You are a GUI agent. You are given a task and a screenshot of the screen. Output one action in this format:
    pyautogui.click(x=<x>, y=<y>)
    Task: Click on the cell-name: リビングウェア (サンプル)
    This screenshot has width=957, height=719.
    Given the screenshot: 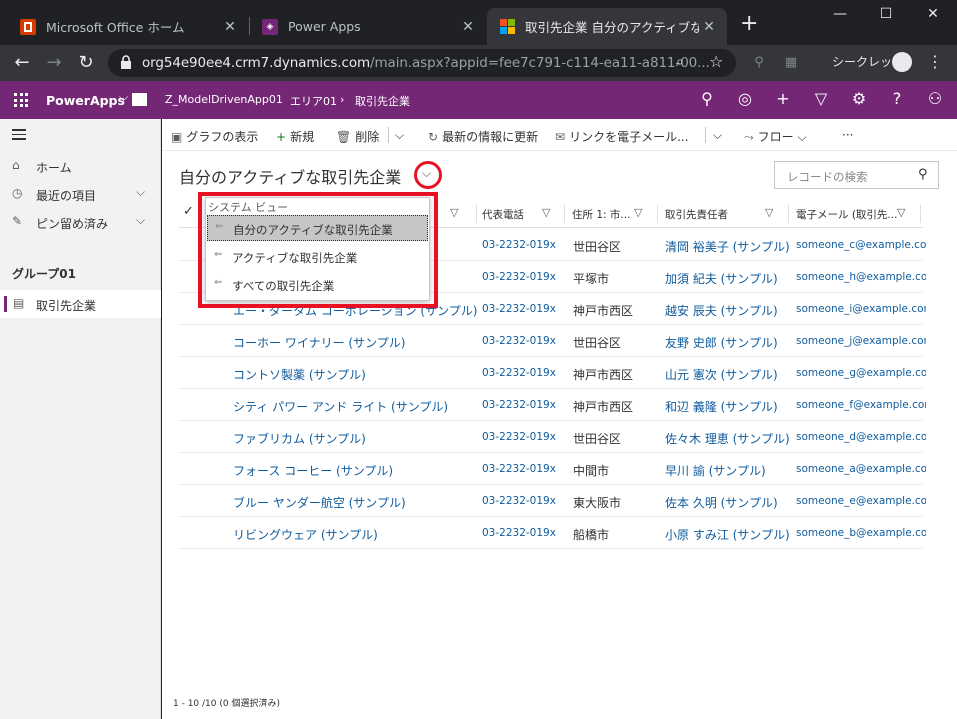 What is the action you would take?
    pyautogui.click(x=358, y=534)
    